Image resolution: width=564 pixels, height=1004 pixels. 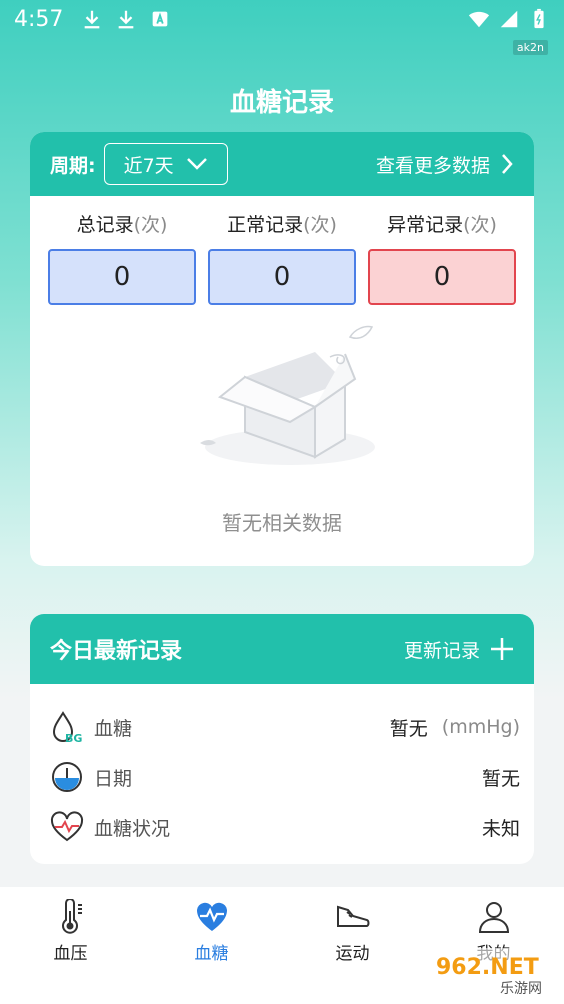 I want to click on empty-box-illustration, so click(x=287, y=395).